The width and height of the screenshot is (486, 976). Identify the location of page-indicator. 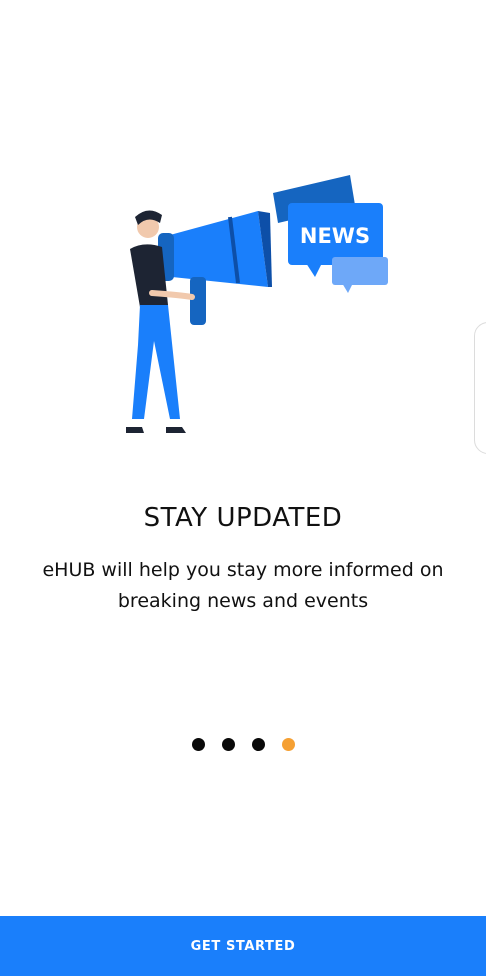
(243, 744).